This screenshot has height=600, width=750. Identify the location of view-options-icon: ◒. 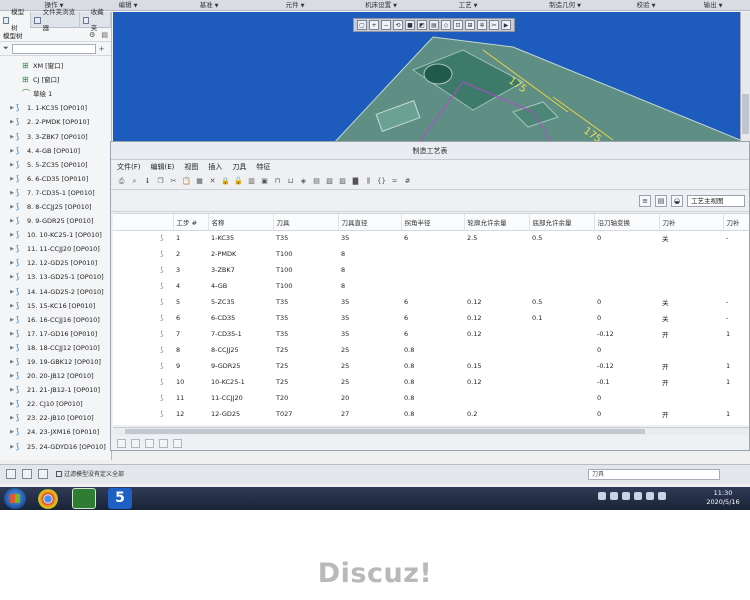
(677, 201).